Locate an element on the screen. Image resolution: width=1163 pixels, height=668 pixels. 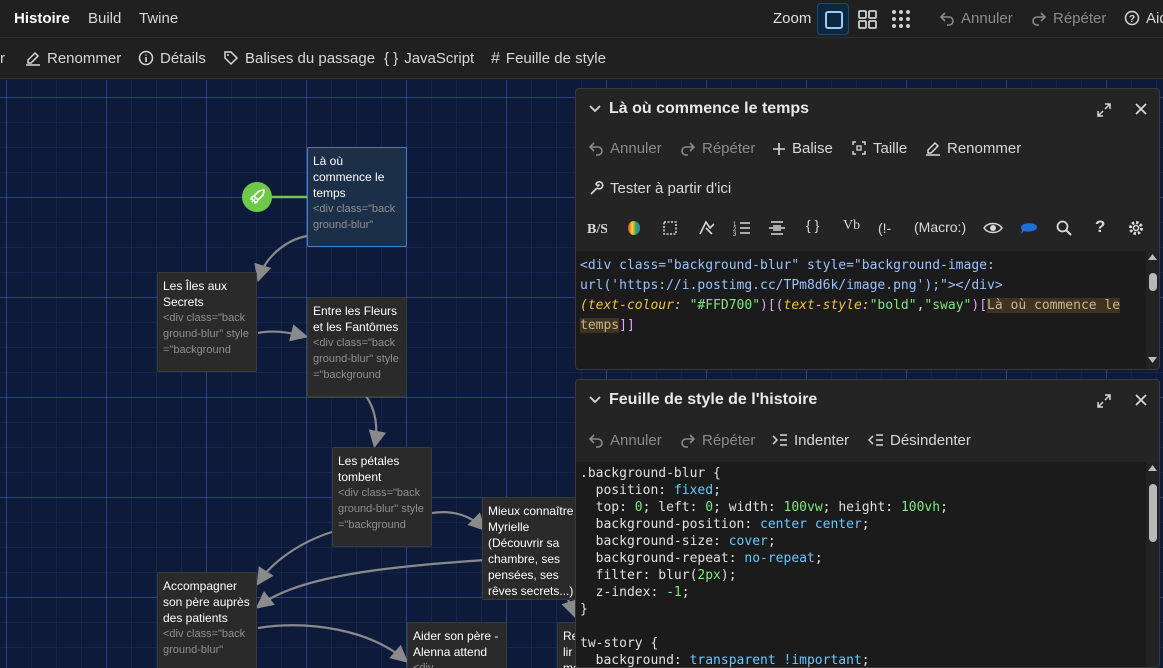
details-button: Détails is located at coordinates (172, 58).